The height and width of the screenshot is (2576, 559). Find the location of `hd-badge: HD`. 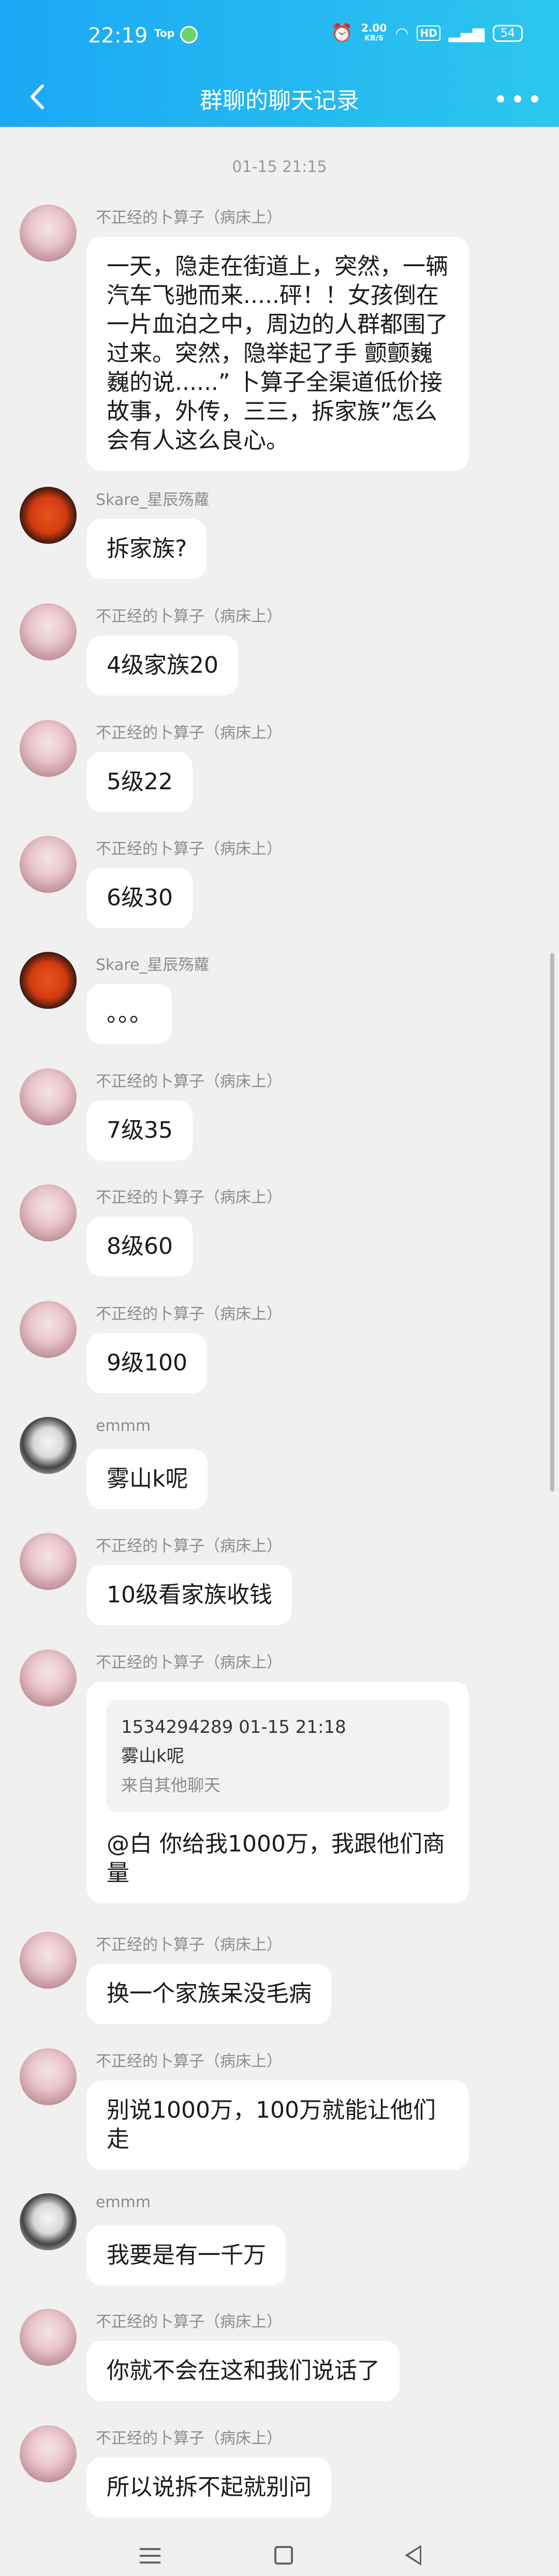

hd-badge: HD is located at coordinates (428, 33).